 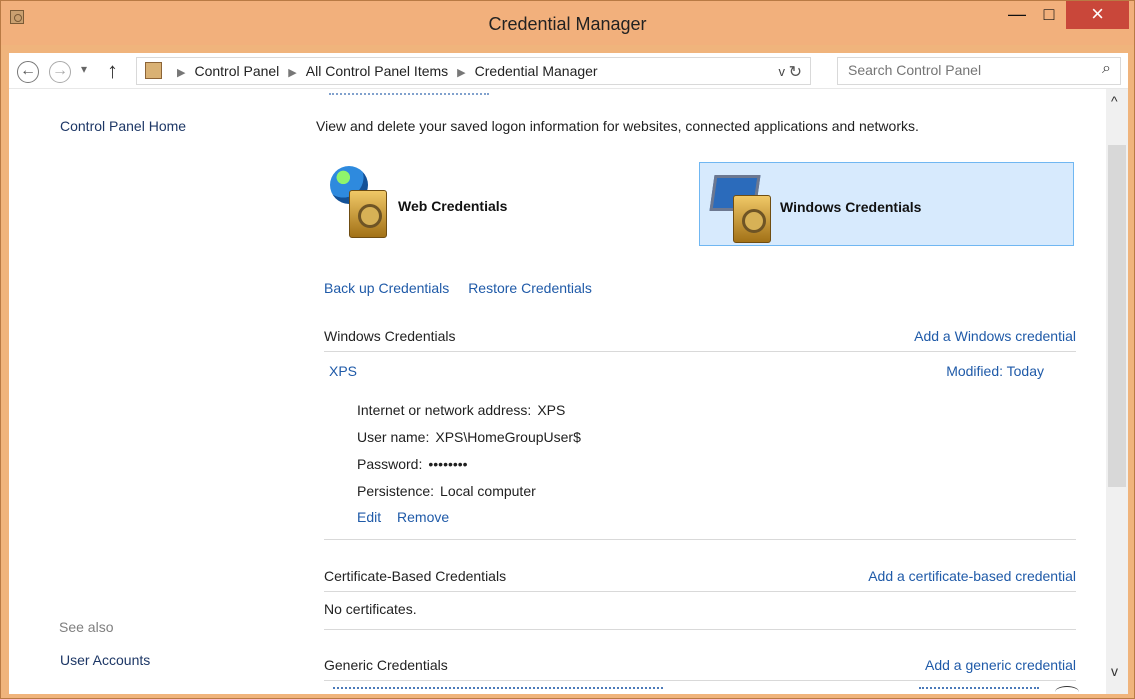 I want to click on partially-visible-expand-button, so click(x=1067, y=690).